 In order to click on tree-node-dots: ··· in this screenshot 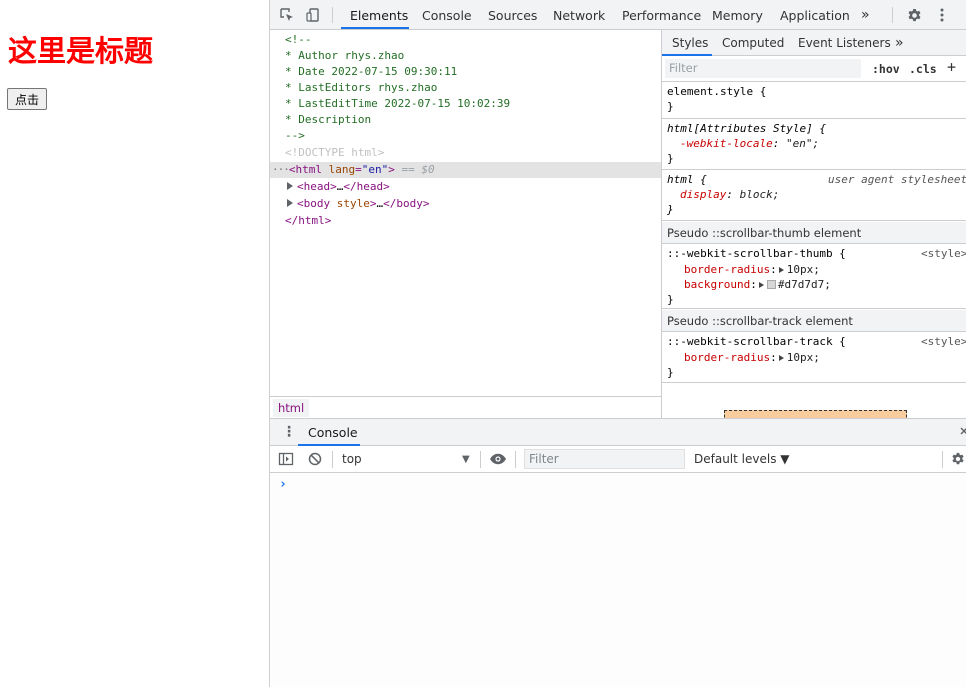, I will do `click(281, 169)`.